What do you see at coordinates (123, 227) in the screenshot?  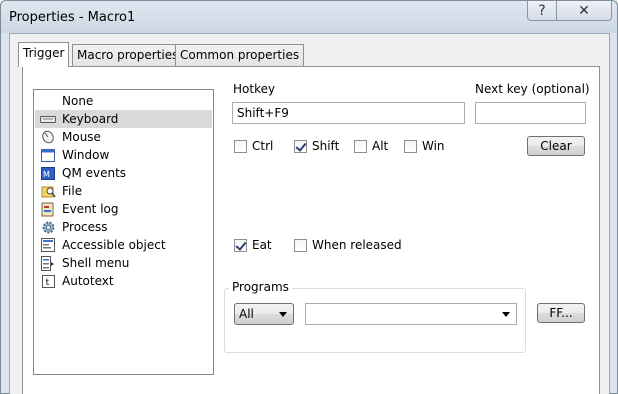 I see `trigger-item-process: Process` at bounding box center [123, 227].